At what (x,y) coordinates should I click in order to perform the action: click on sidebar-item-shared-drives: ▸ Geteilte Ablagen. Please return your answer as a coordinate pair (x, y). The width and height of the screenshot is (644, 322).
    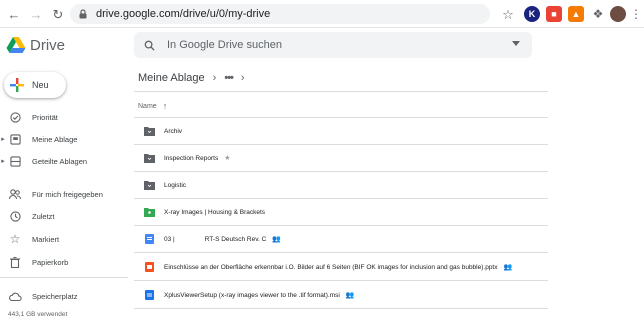
    Looking at the image, I should click on (64, 161).